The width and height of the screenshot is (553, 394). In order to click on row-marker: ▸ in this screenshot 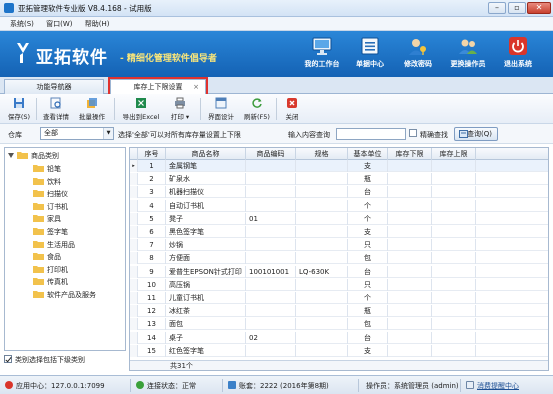, I will do `click(134, 166)`.